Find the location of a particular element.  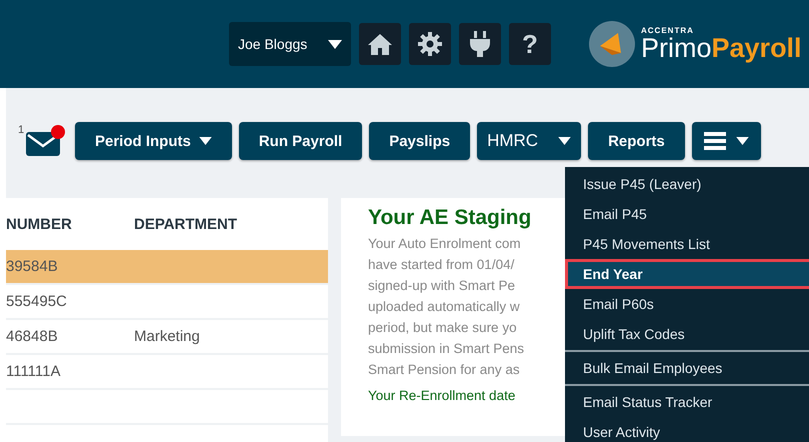

toolbar-button: HMRC is located at coordinates (529, 141).